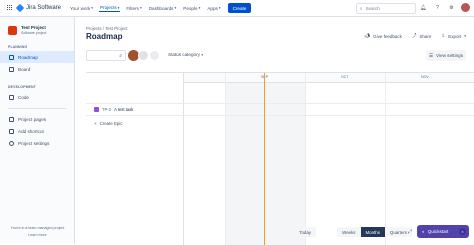  What do you see at coordinates (451, 7) in the screenshot?
I see `settings-icon: ⚙` at bounding box center [451, 7].